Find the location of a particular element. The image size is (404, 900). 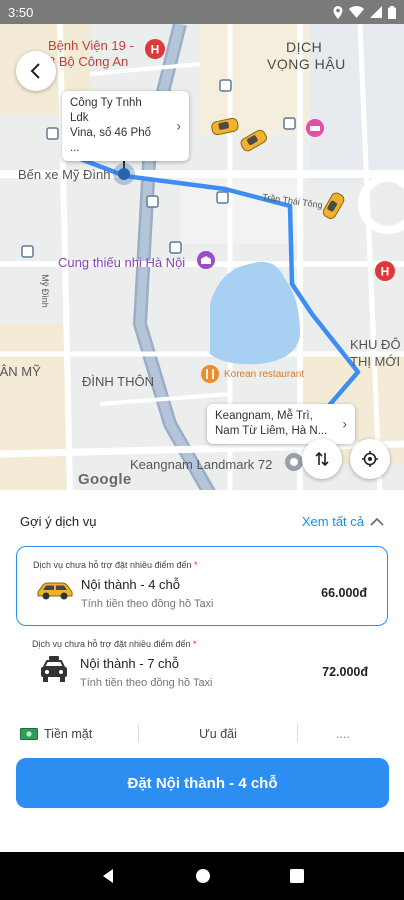

pickup-address-tooltip: Công Ty Tnhh Ldk Vina, số 46 Phố ... › is located at coordinates (125, 126).